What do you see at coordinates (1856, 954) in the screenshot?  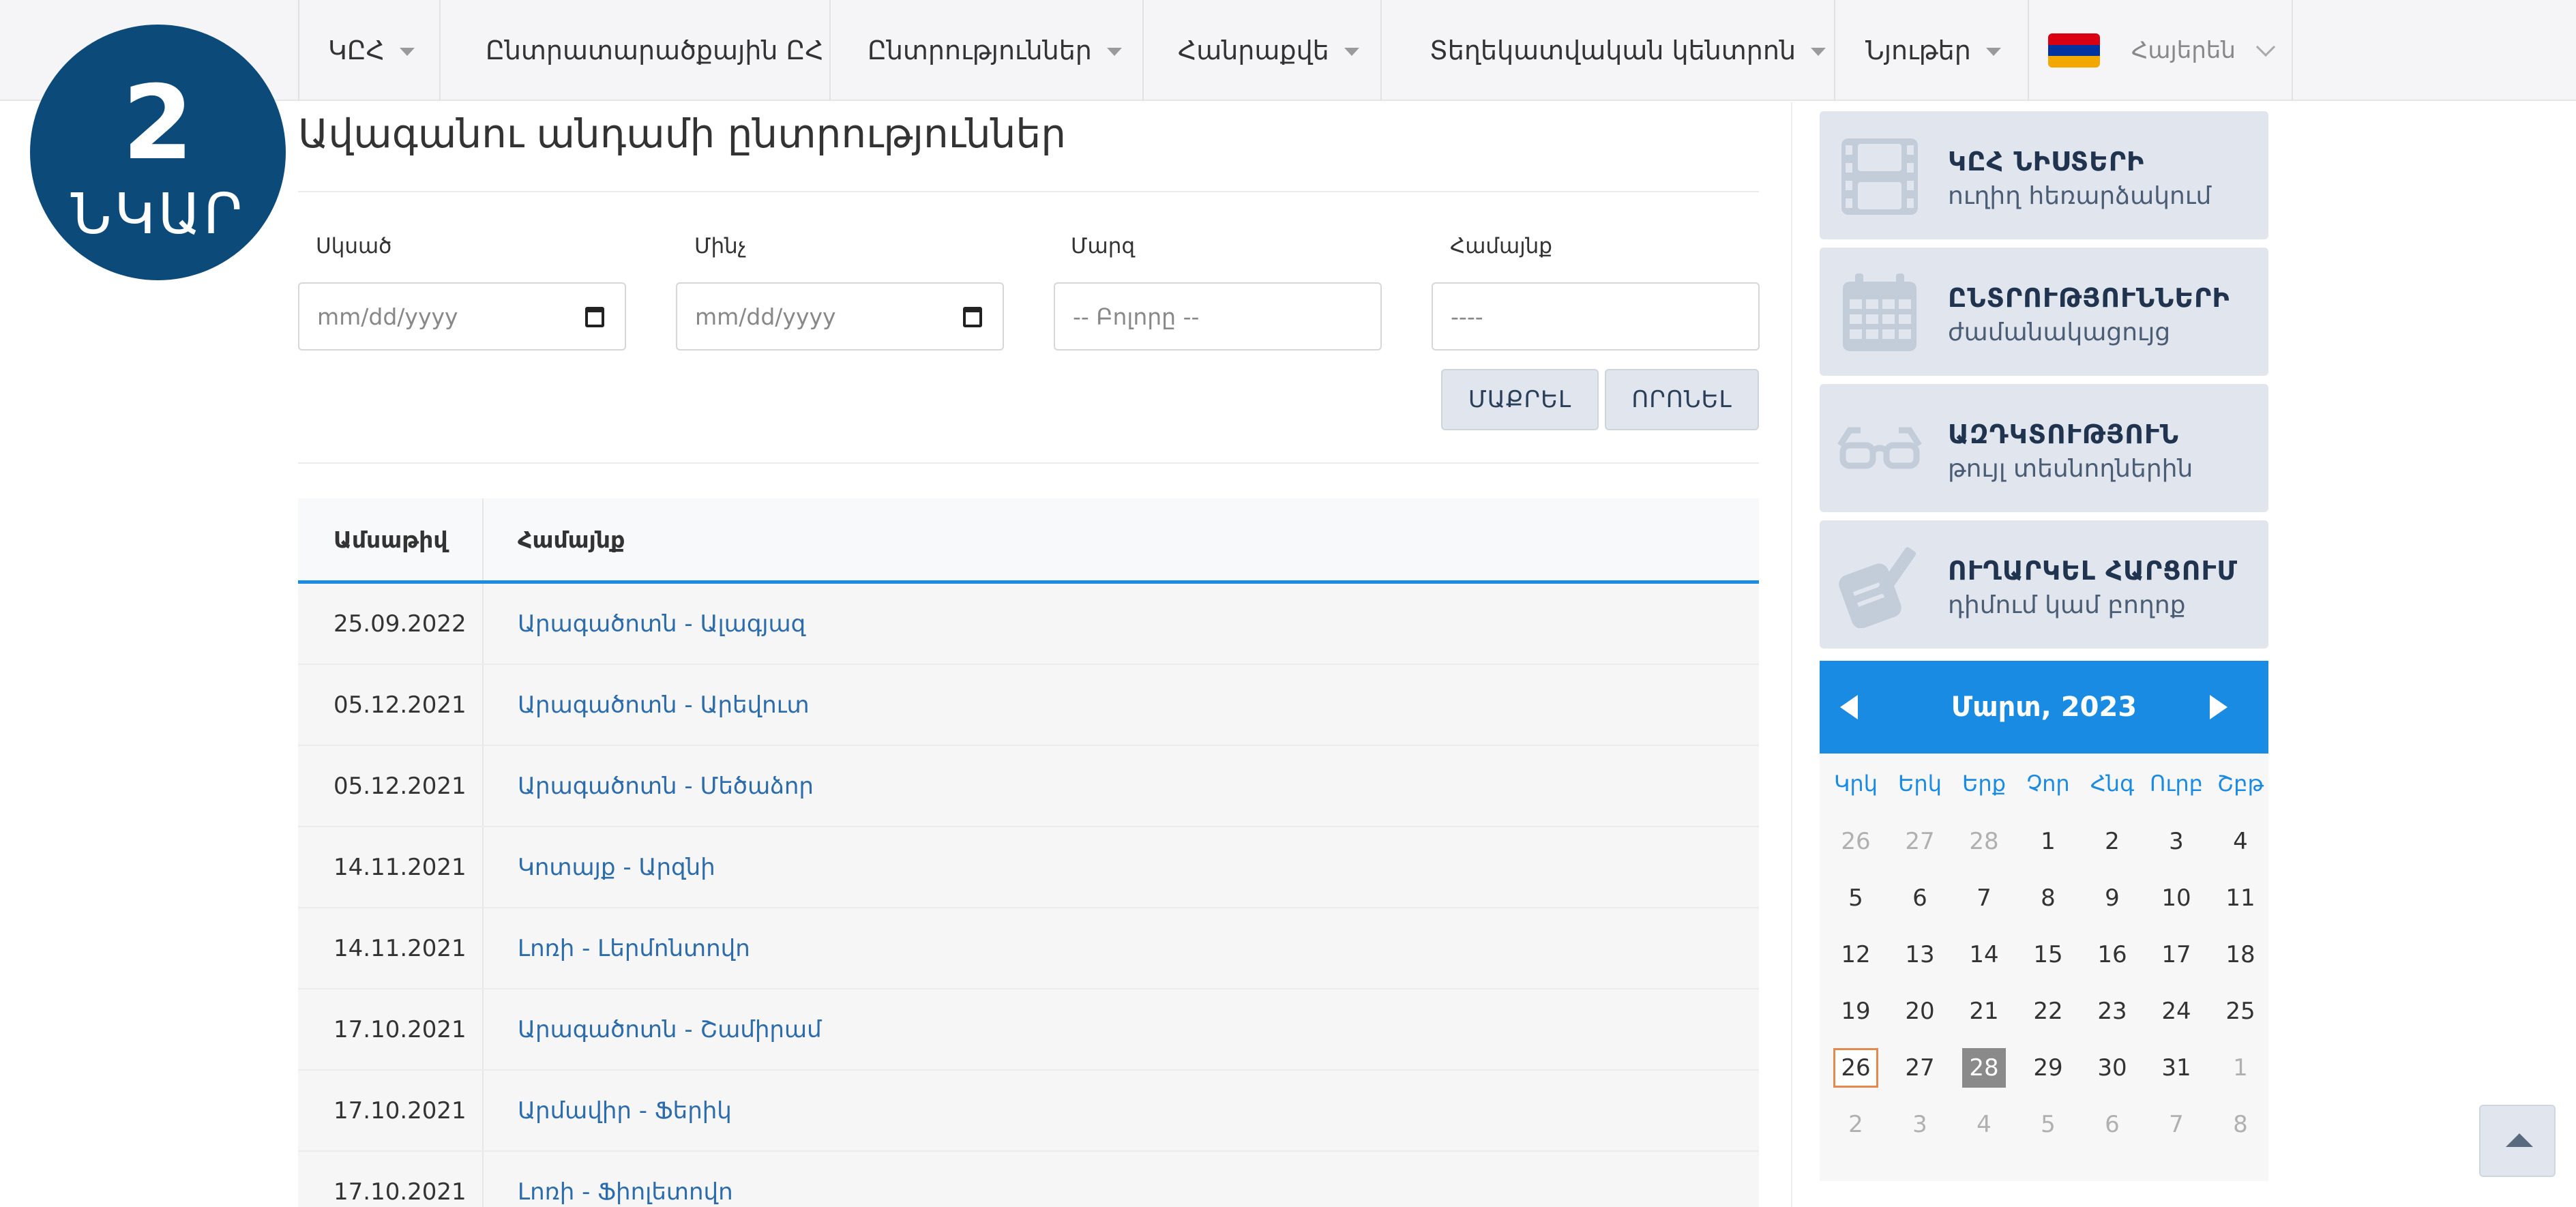 I see `calendar-day: 12` at bounding box center [1856, 954].